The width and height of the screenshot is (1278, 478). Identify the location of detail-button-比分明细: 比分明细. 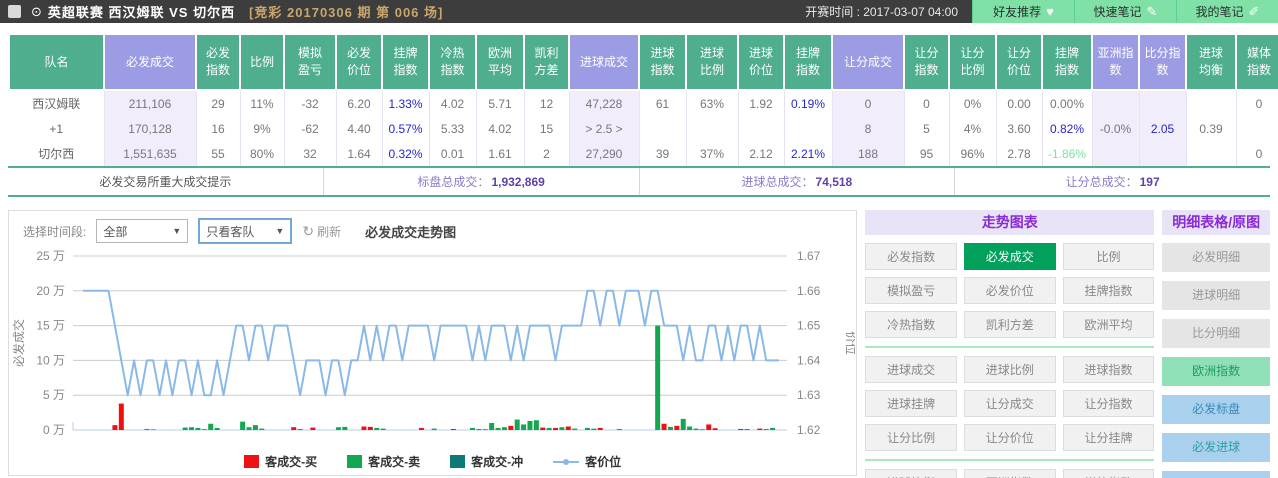
(1216, 333).